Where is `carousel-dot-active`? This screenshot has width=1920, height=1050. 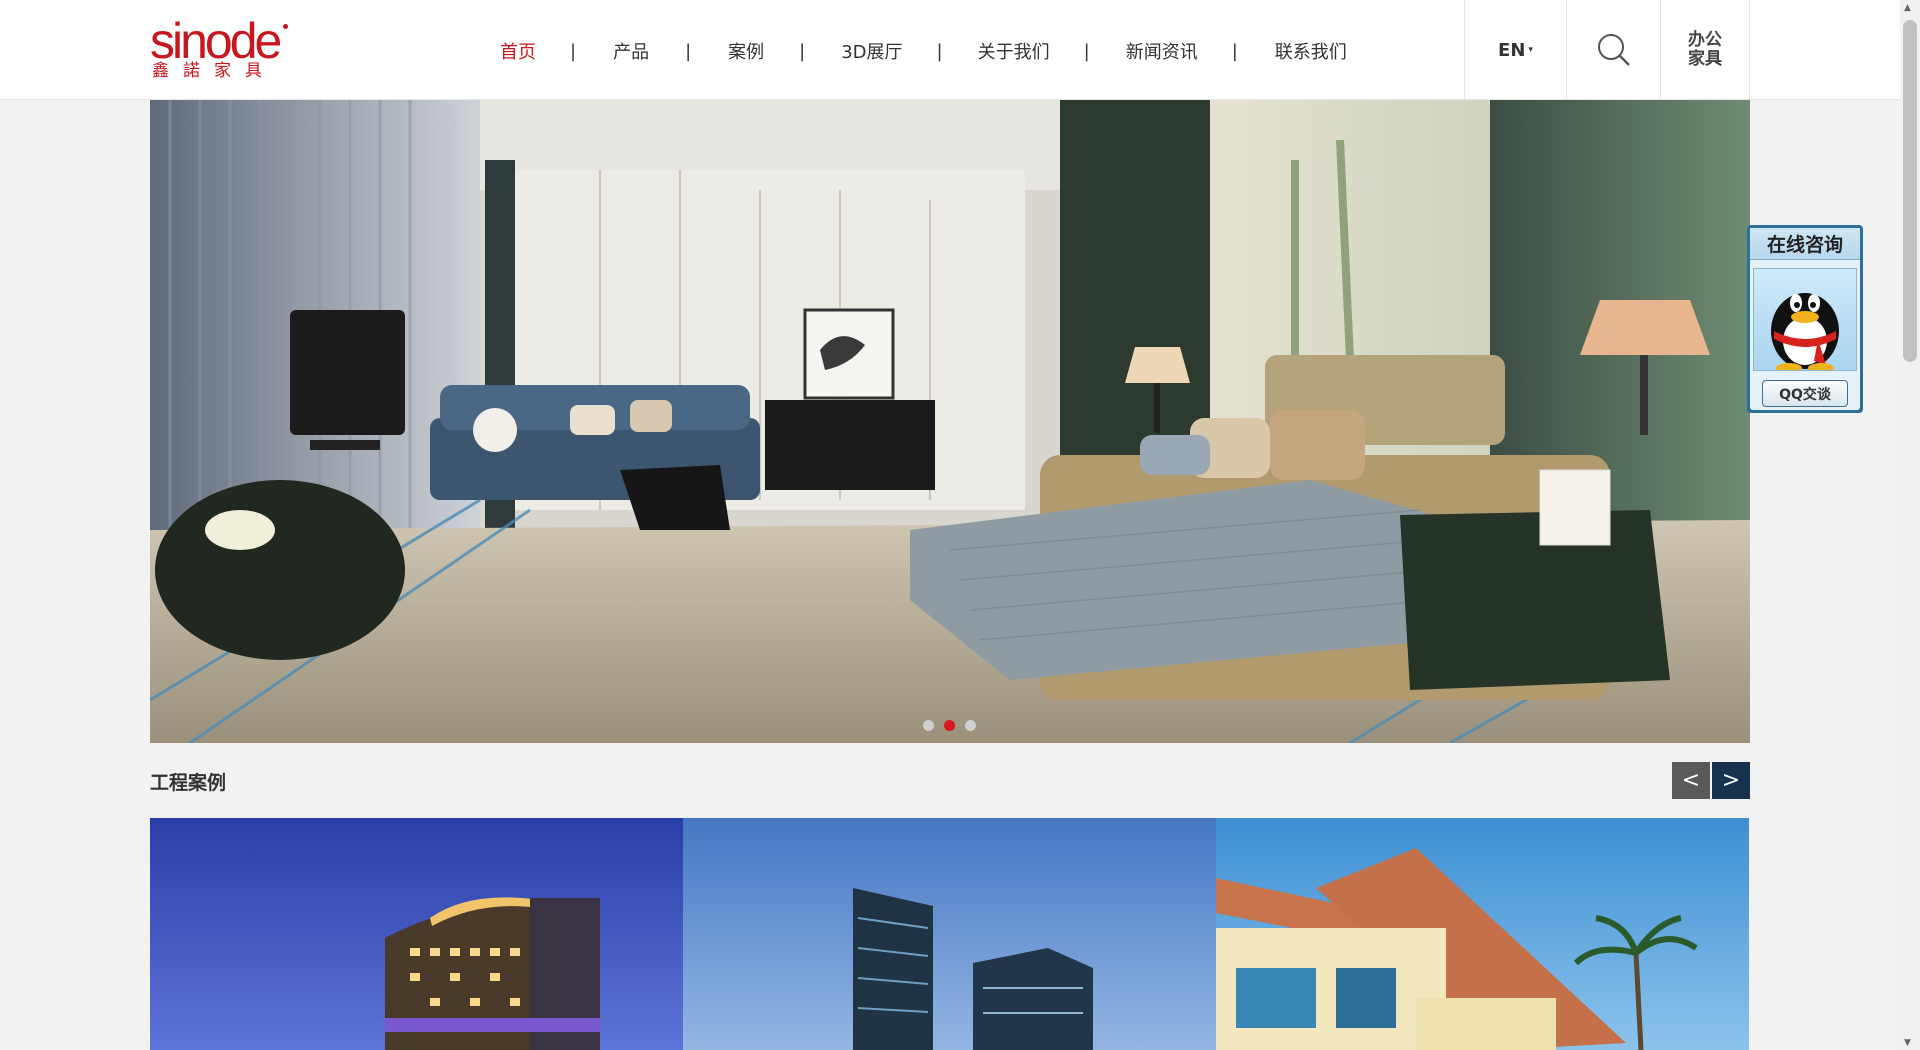
carousel-dot-active is located at coordinates (949, 725).